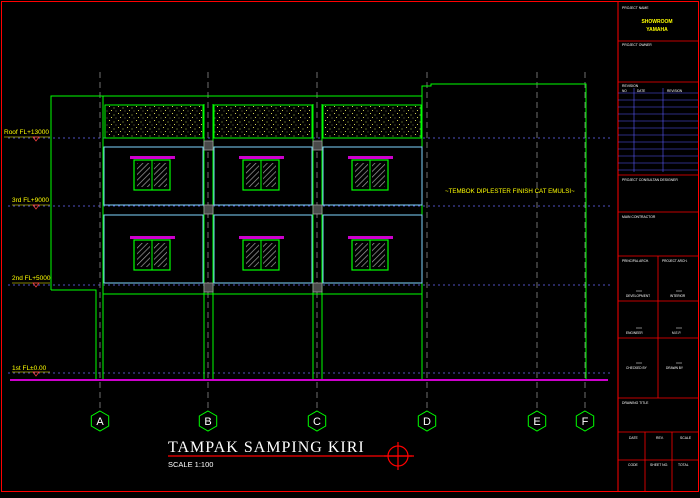 This screenshot has height=498, width=700. I want to click on tb-project-owner-label: PROJECT OWNER, so click(637, 45).